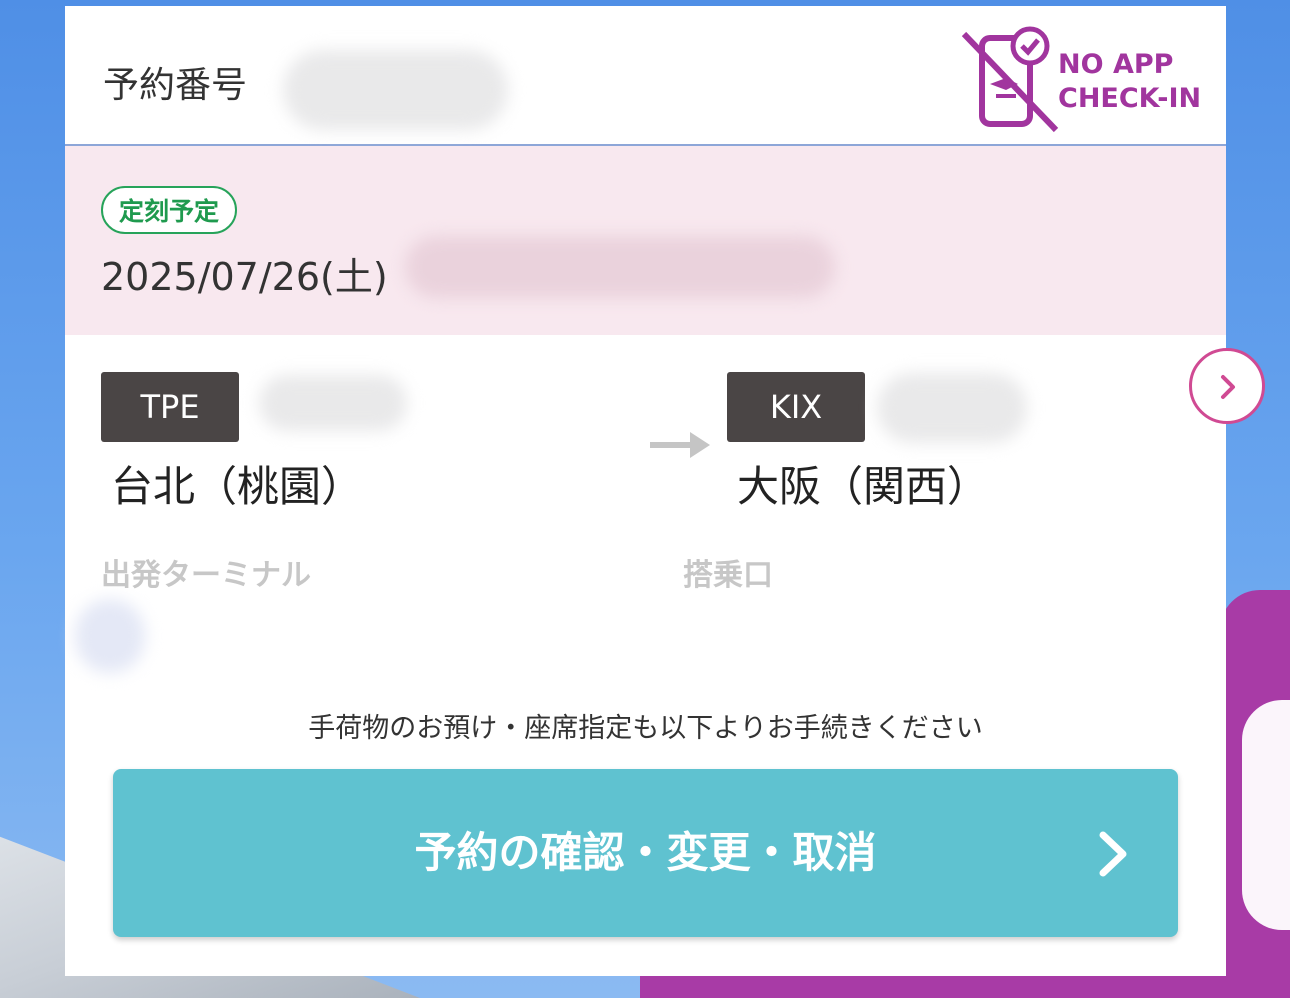 The image size is (1290, 998). What do you see at coordinates (237, 486) in the screenshot?
I see `origin-city: 台北（桃園）` at bounding box center [237, 486].